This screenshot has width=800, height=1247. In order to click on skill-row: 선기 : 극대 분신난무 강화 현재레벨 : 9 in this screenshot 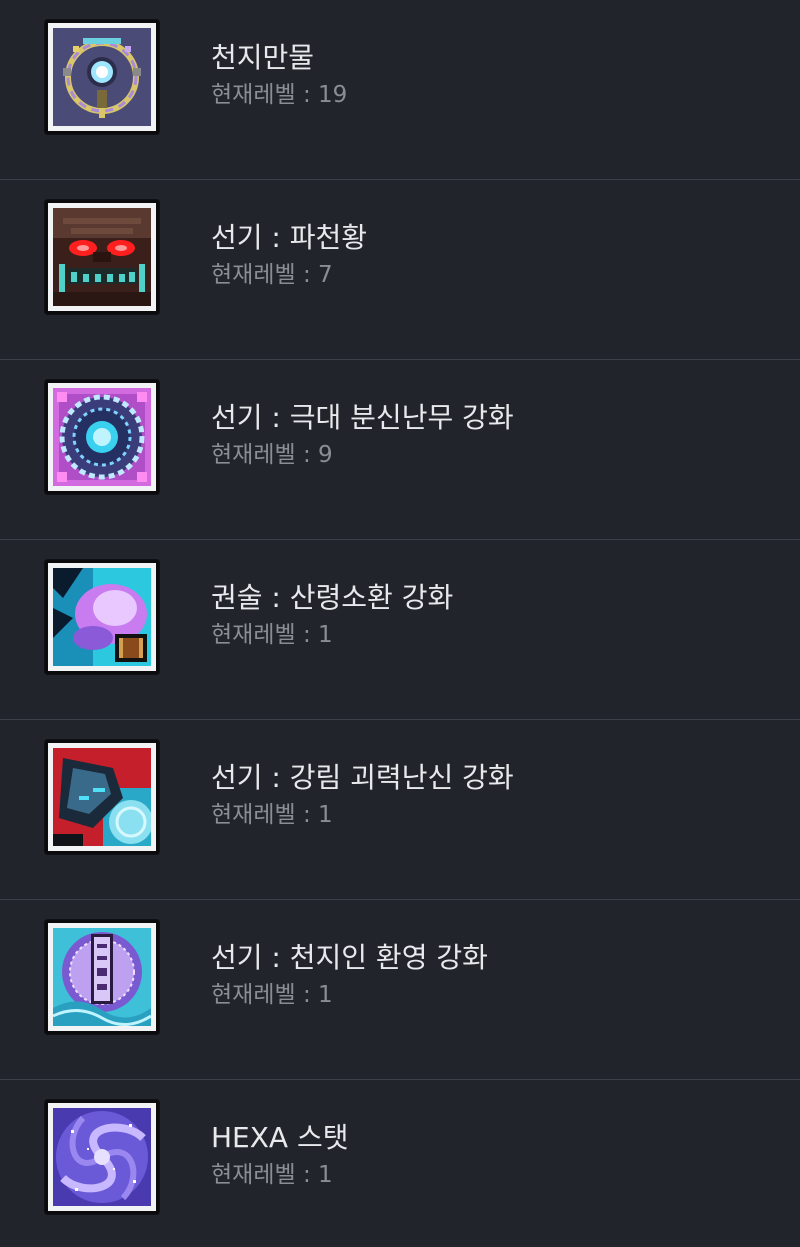, I will do `click(400, 450)`.